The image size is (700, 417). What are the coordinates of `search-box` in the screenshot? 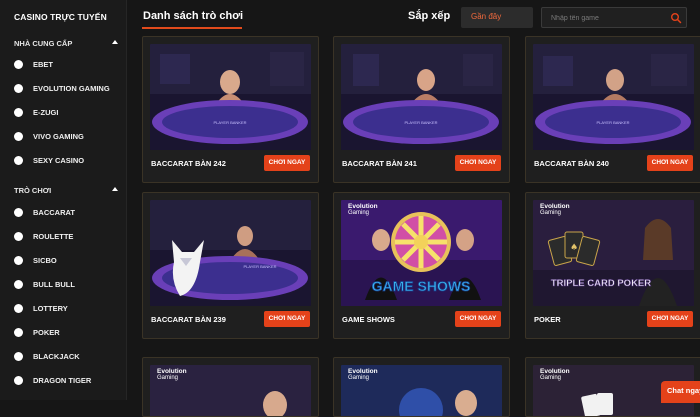 It's located at (614, 17).